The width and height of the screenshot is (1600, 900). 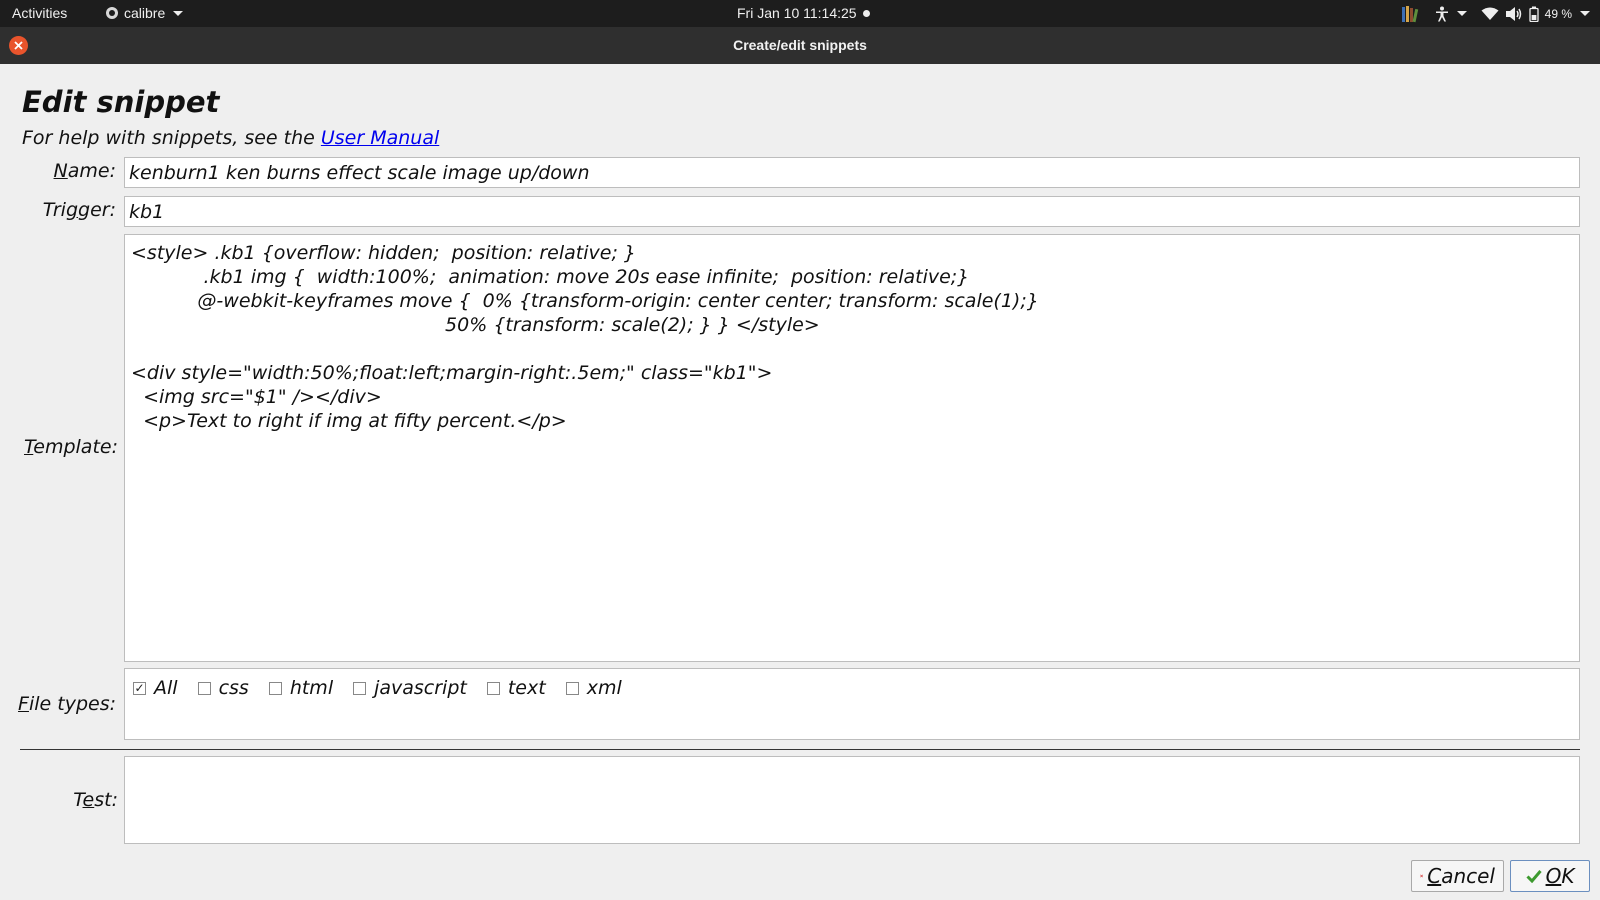 I want to click on file-types-label: File types:, so click(x=67, y=704).